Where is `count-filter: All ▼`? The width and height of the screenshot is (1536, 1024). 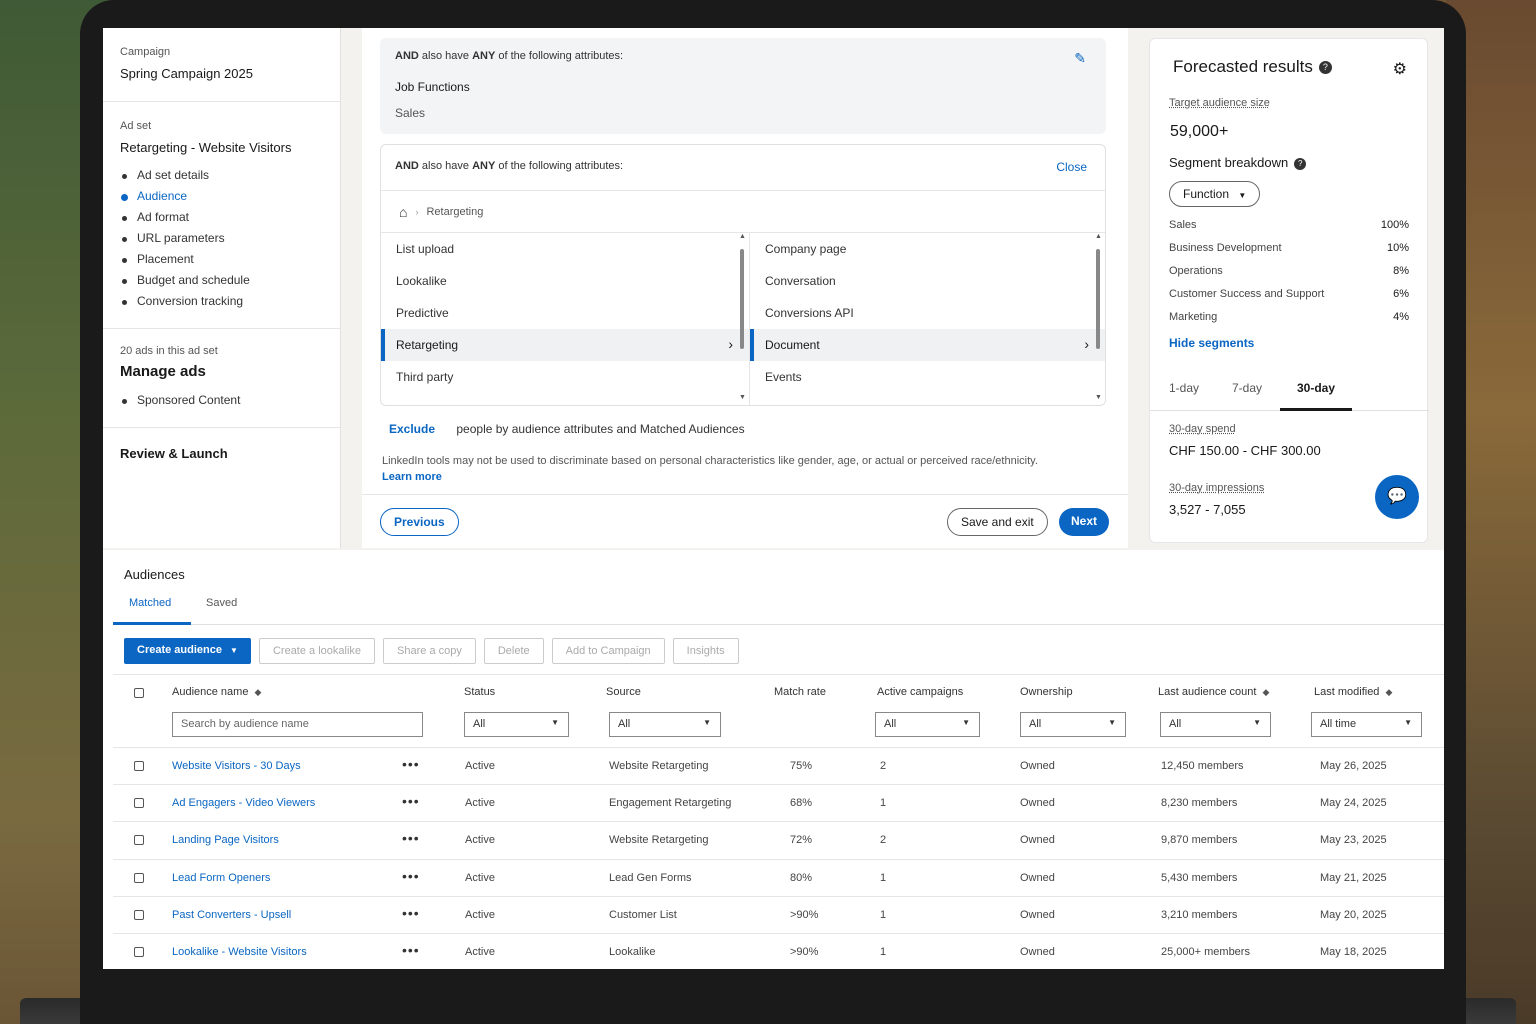
count-filter: All ▼ is located at coordinates (1215, 724).